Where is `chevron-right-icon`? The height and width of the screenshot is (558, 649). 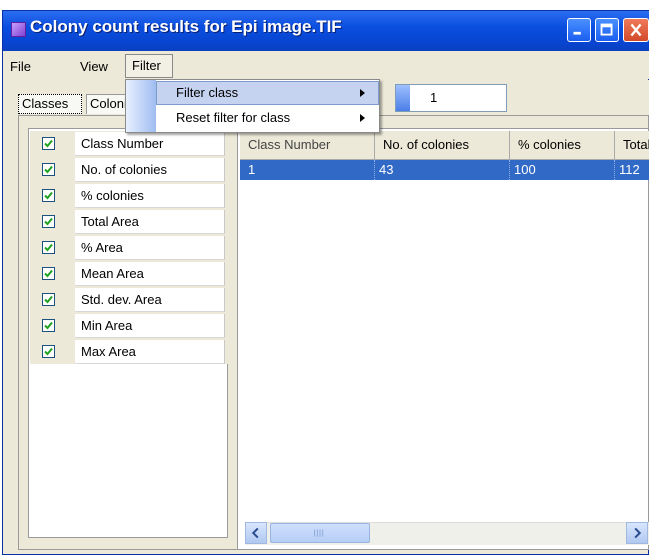
chevron-right-icon is located at coordinates (638, 533).